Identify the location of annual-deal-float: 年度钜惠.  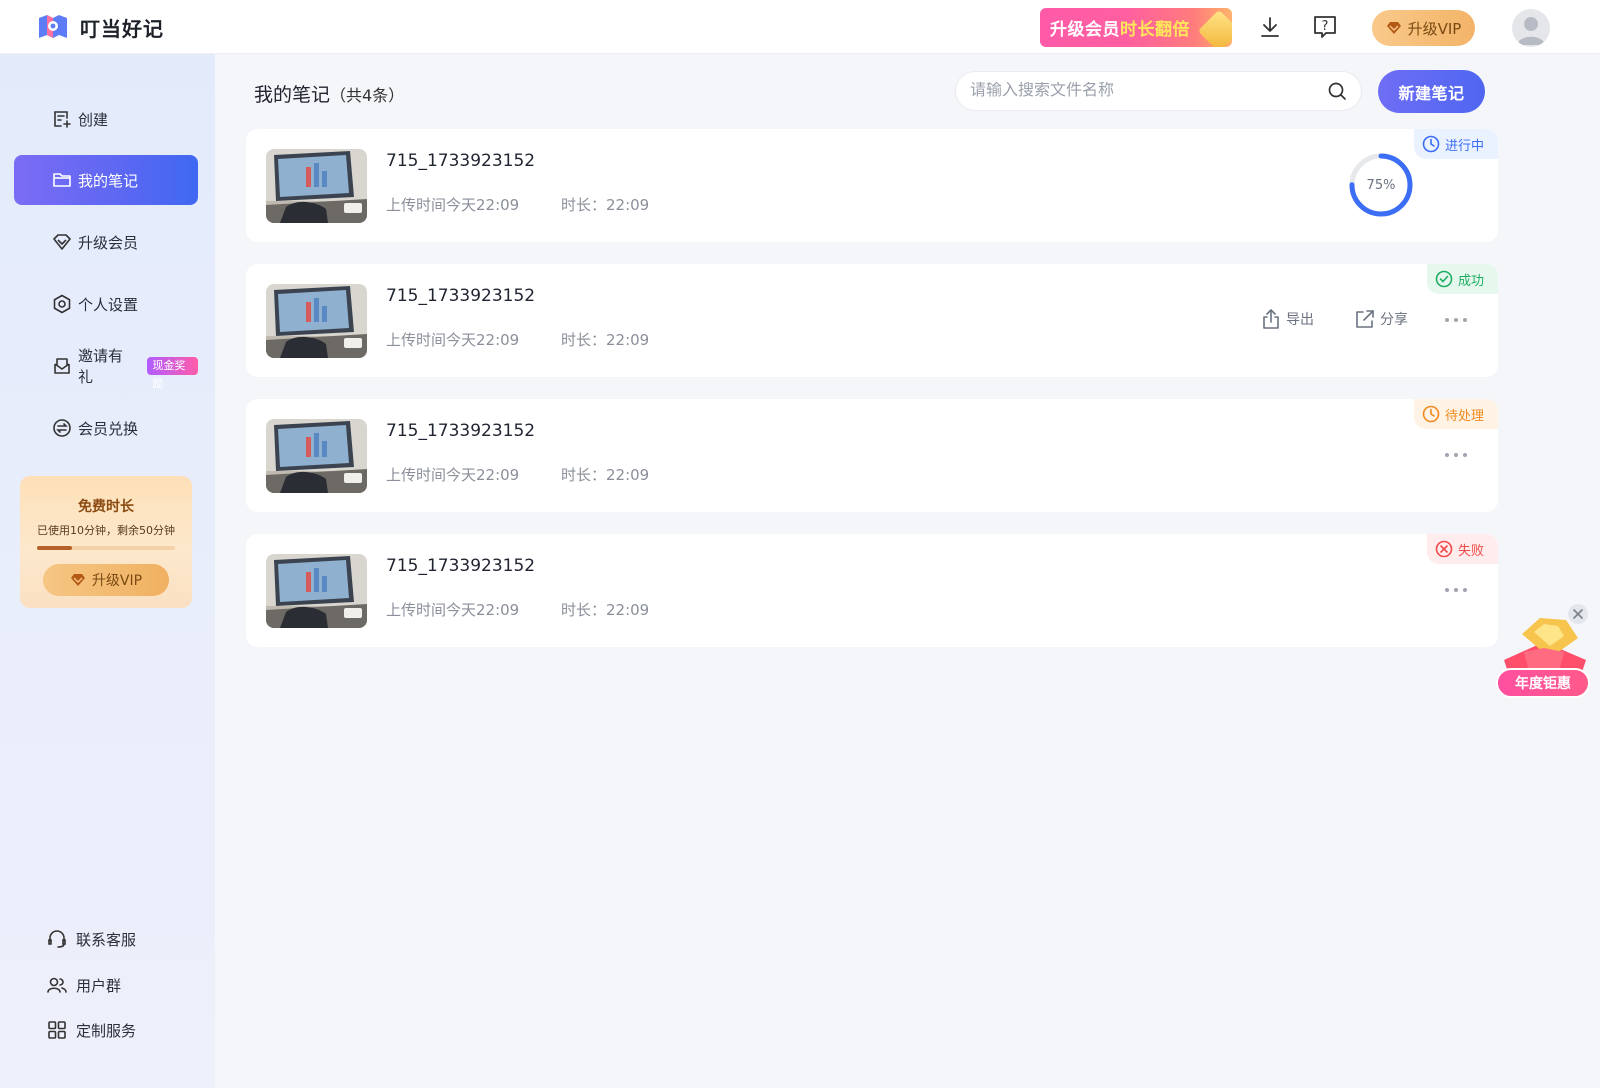
(1544, 657).